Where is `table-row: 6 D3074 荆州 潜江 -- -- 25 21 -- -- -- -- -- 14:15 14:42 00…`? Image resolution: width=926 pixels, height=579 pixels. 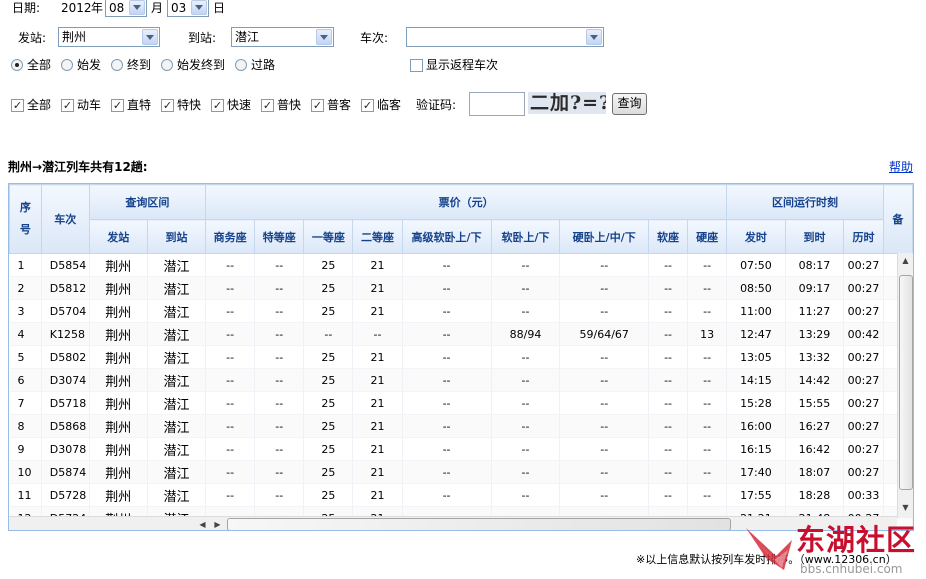
table-row: 6 D3074 荆州 潜江 -- -- 25 21 -- -- -- -- -- 14:15 14:42 00… is located at coordinates (461, 380).